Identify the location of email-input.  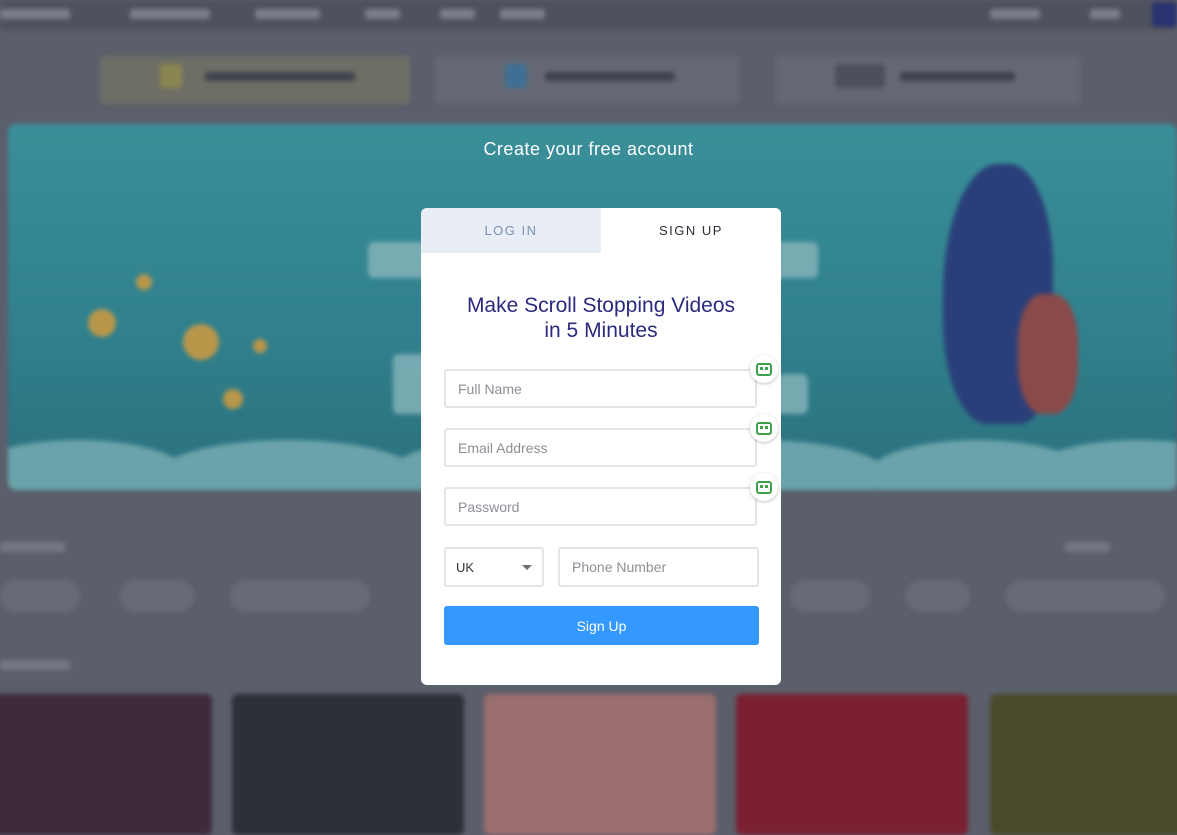
(600, 447).